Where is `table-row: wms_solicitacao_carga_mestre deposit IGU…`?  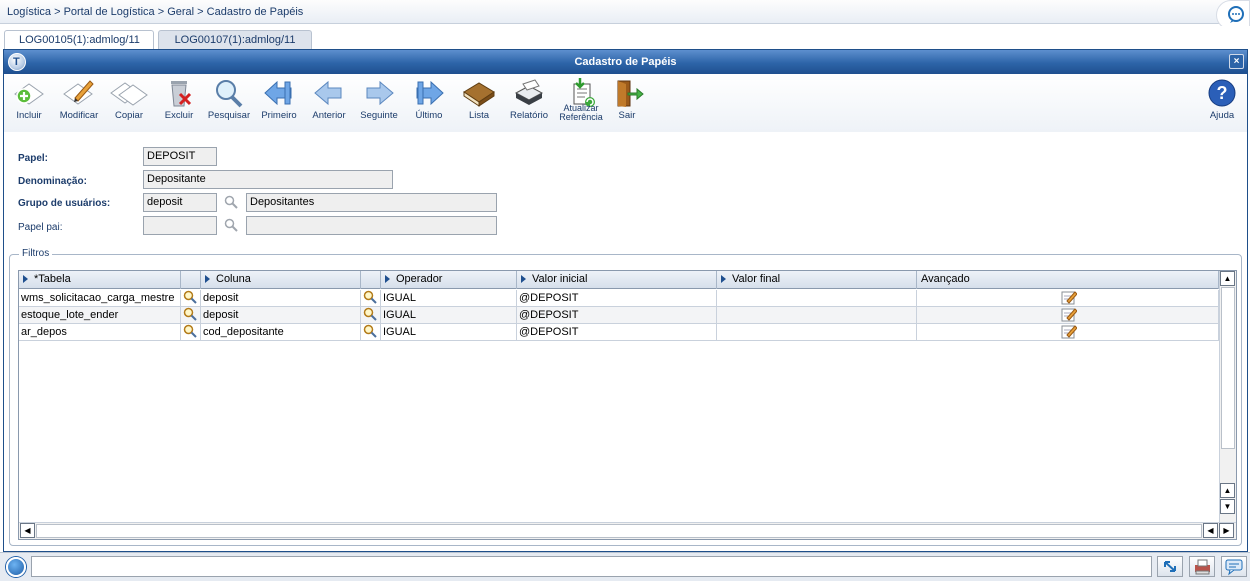
table-row: wms_solicitacao_carga_mestre deposit IGU… is located at coordinates (619, 298).